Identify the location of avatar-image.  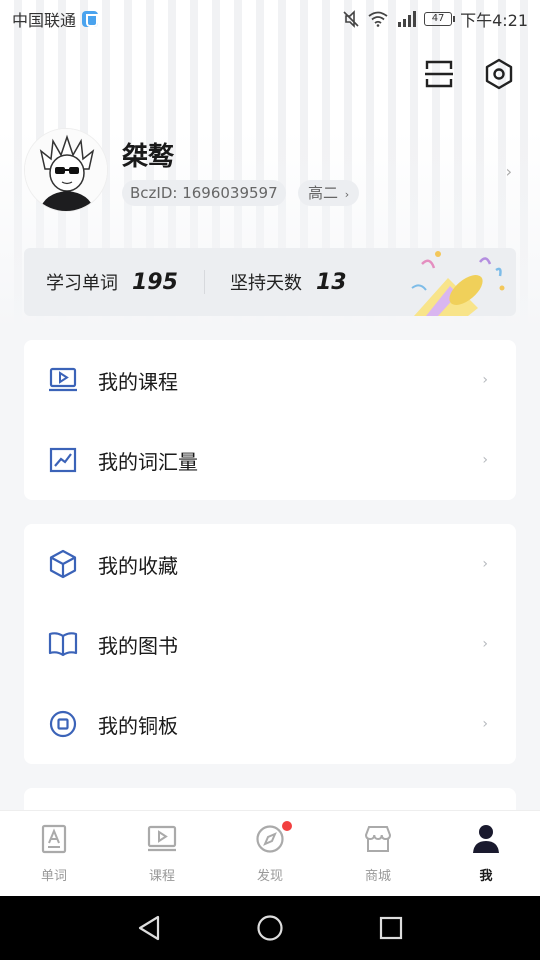
(66, 170).